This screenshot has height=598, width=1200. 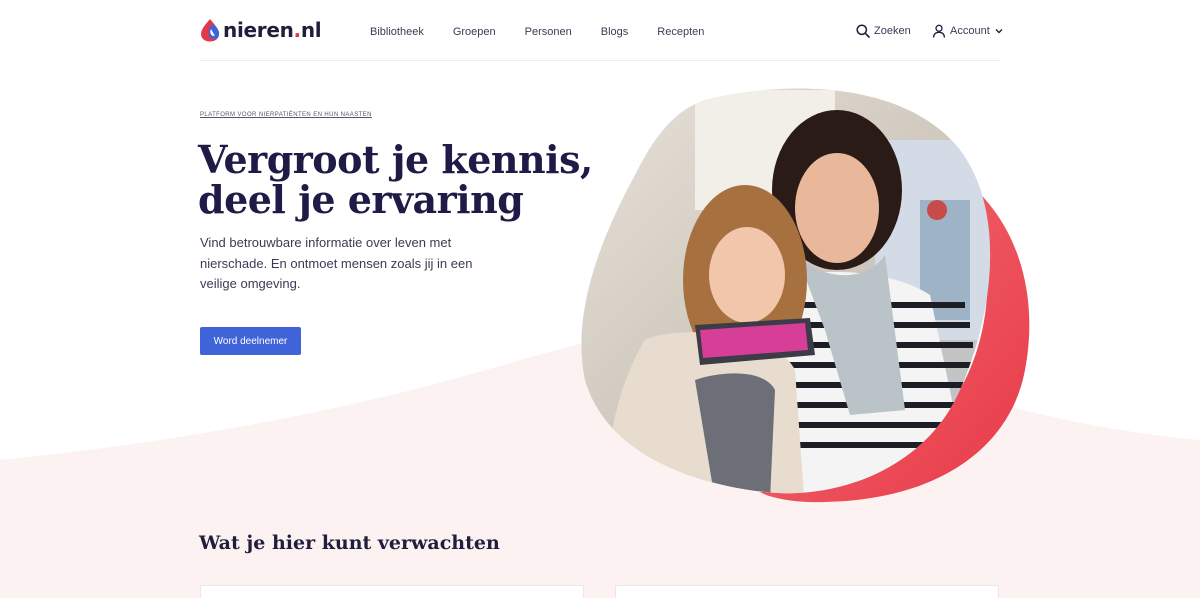 I want to click on account-menu: Account, so click(x=968, y=31).